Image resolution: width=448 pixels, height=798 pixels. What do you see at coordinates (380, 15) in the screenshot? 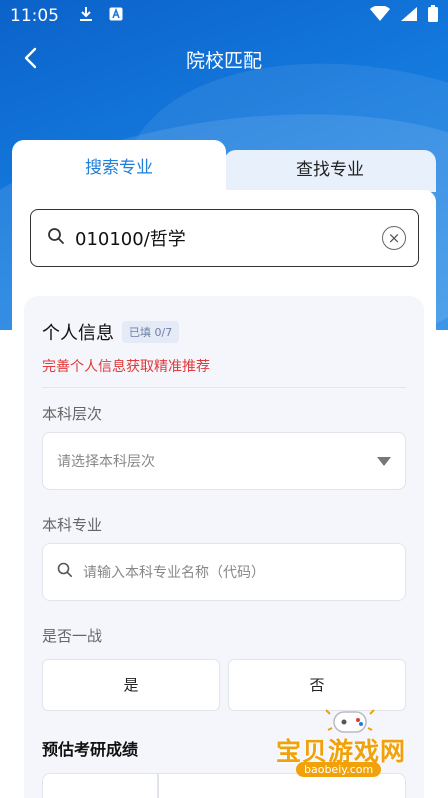
I see `wifi-icon` at bounding box center [380, 15].